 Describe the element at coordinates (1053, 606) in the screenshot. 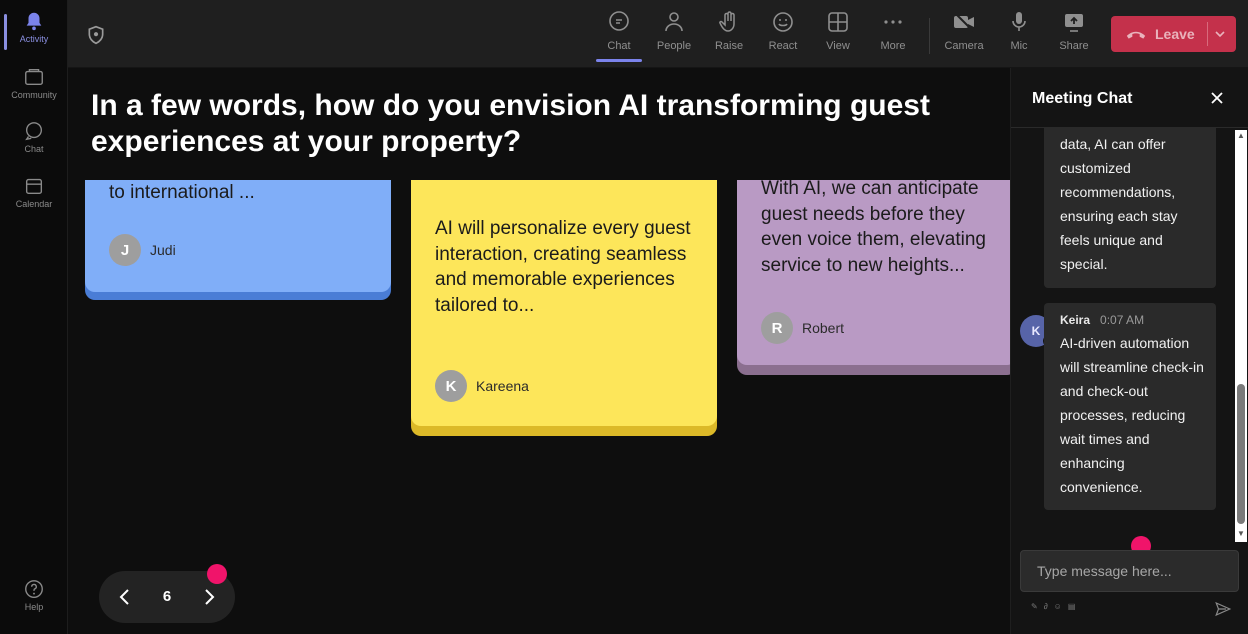

I see `compose-tools: ✎ ∂ ☺ ▤` at that location.